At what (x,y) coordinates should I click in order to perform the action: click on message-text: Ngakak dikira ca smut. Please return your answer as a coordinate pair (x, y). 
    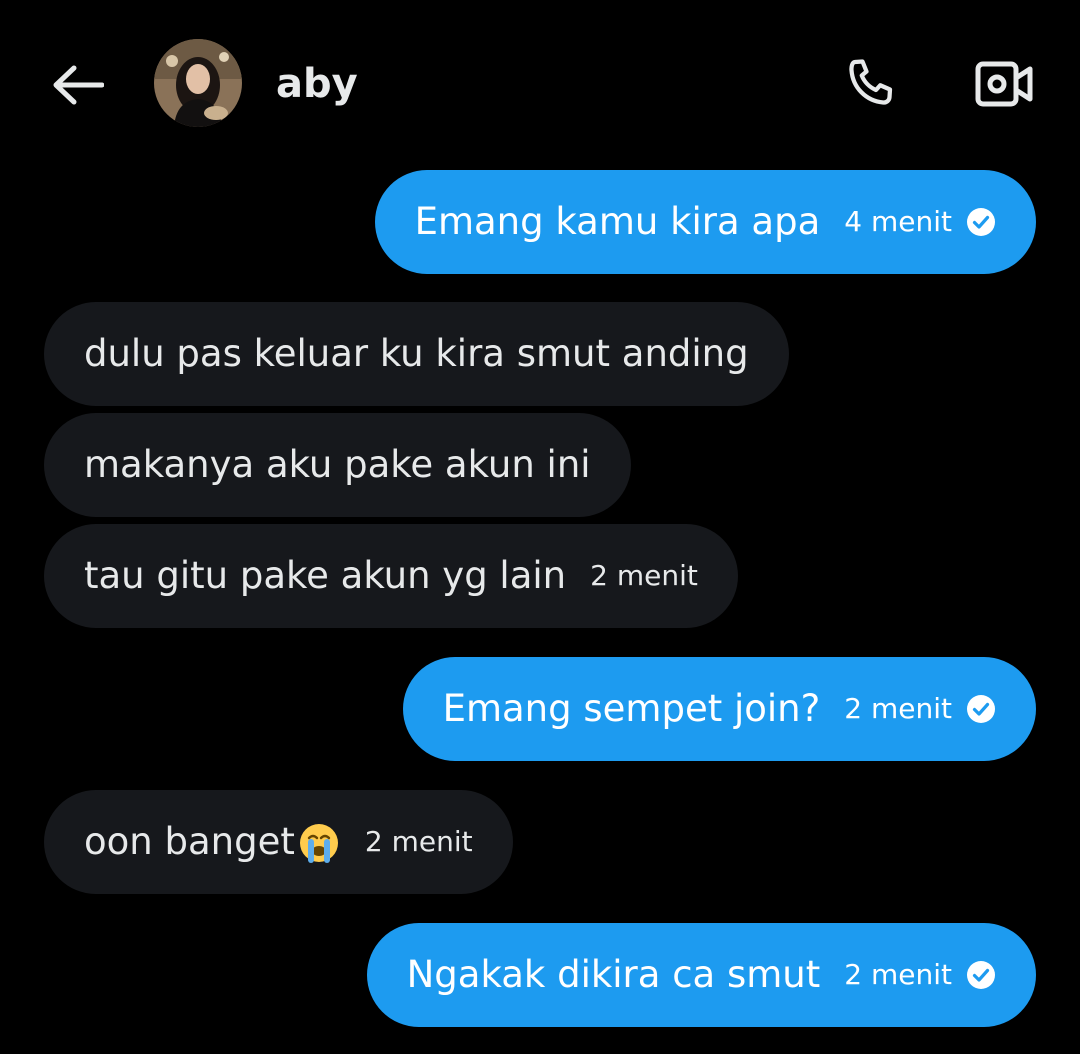
    Looking at the image, I should click on (613, 974).